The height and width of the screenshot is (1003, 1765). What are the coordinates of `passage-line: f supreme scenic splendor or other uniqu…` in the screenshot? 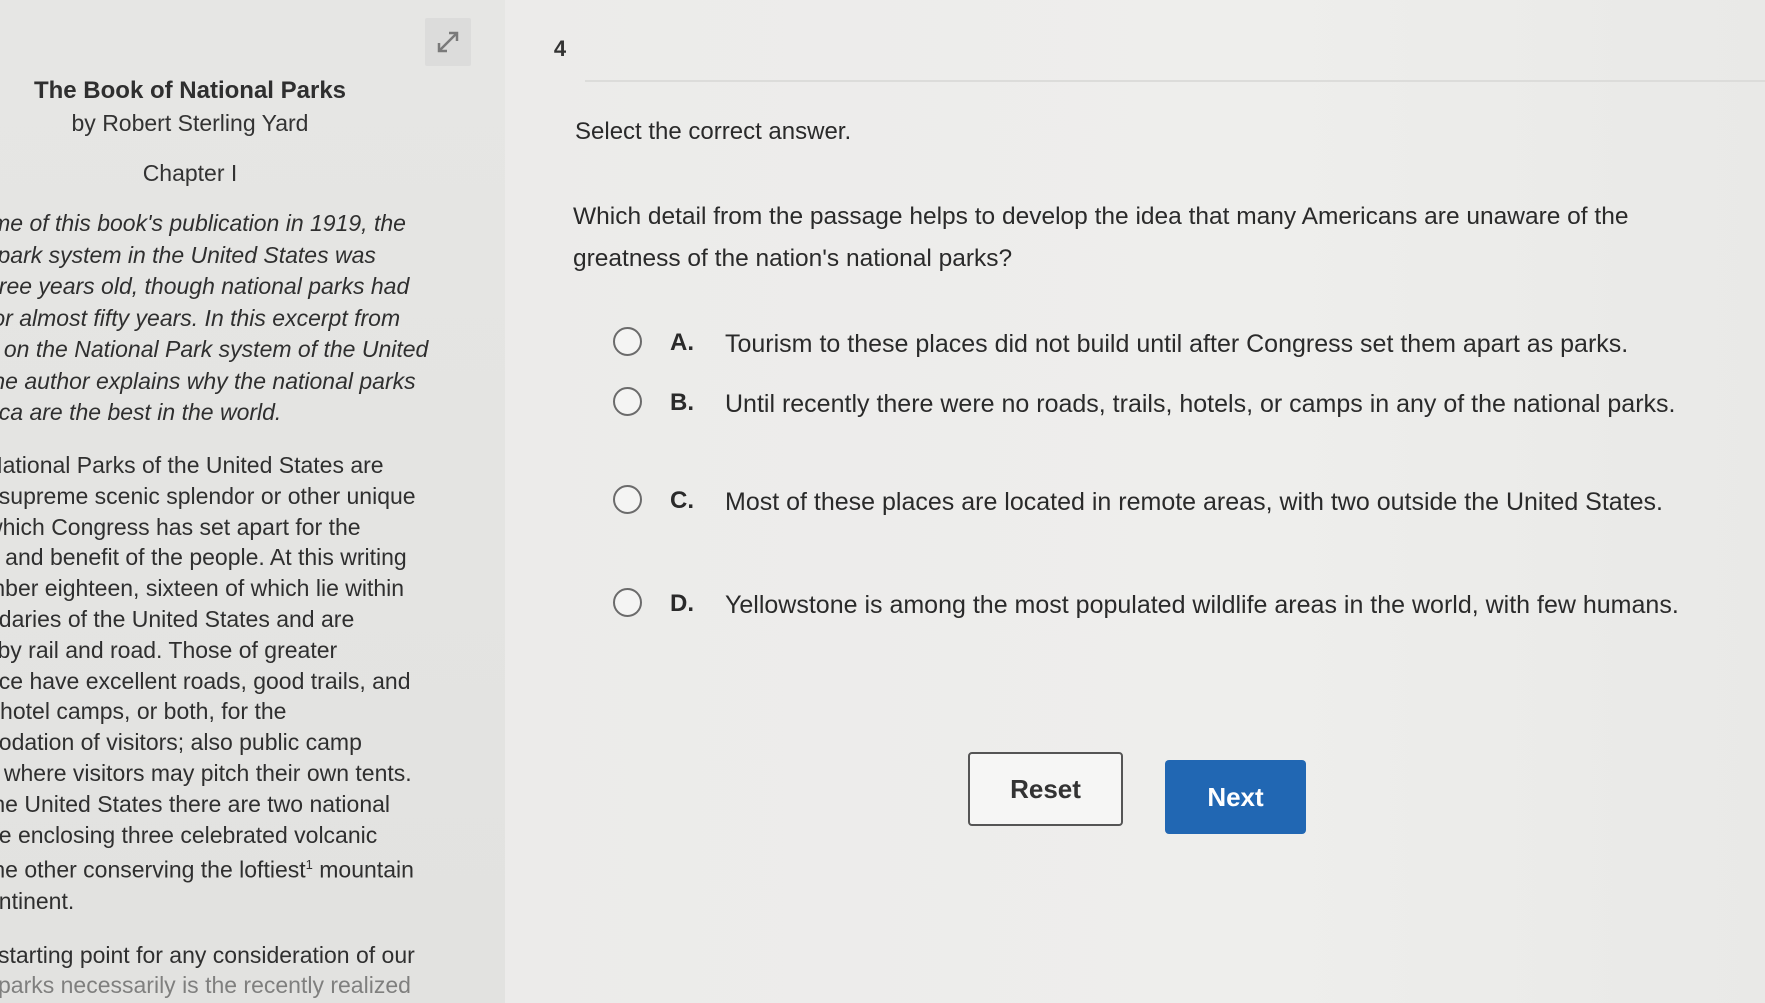 It's located at (208, 495).